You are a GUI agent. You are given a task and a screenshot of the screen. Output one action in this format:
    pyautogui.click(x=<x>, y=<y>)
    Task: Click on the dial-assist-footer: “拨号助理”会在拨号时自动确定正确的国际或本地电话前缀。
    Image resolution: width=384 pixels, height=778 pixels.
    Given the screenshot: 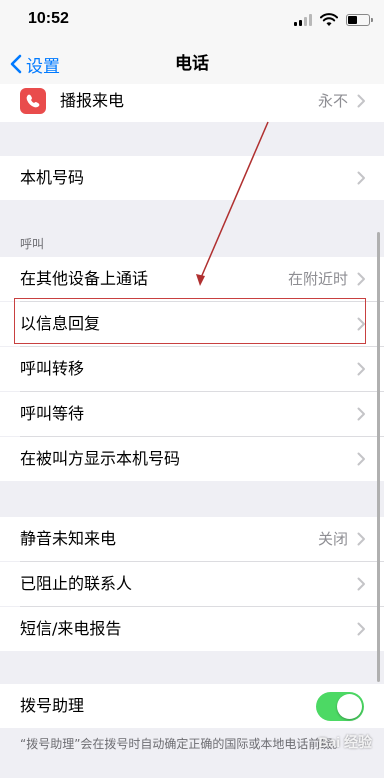 What is the action you would take?
    pyautogui.click(x=182, y=744)
    